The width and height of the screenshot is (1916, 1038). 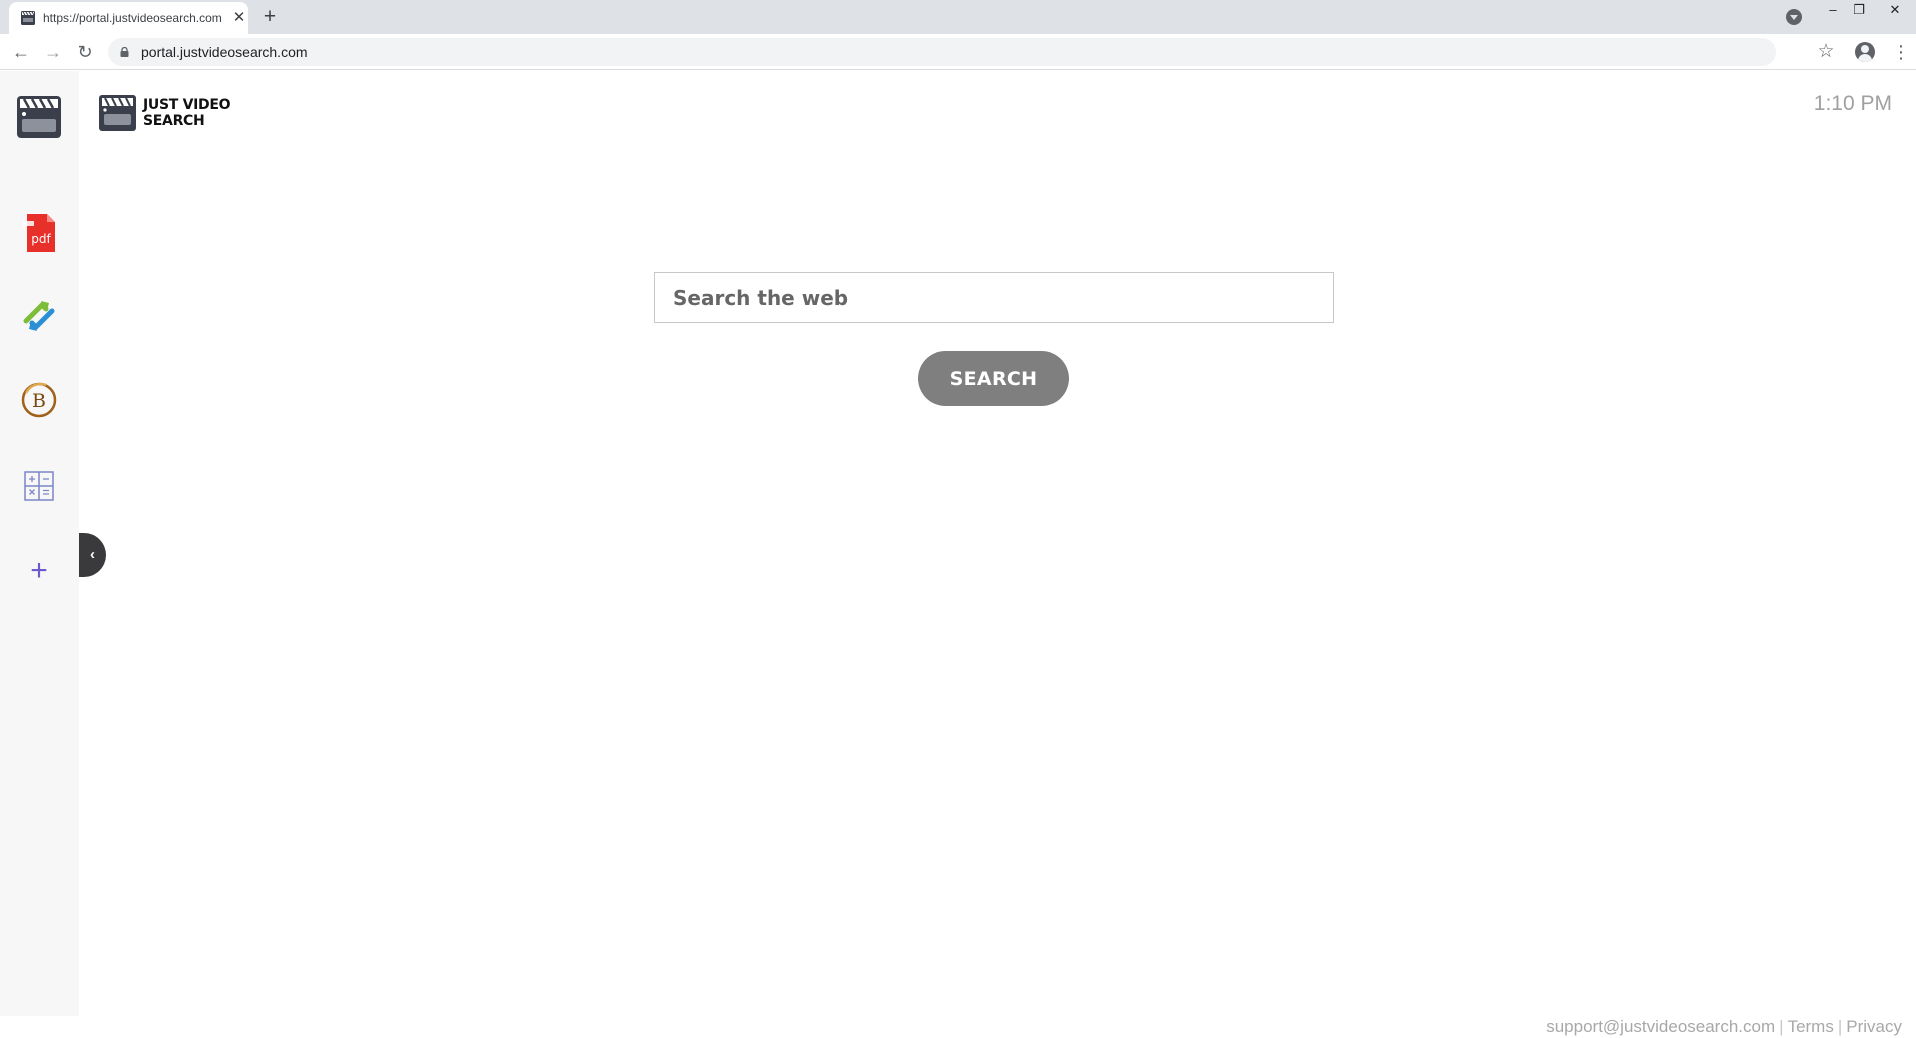 I want to click on browser-menu-icon: ⋮, so click(x=1901, y=52).